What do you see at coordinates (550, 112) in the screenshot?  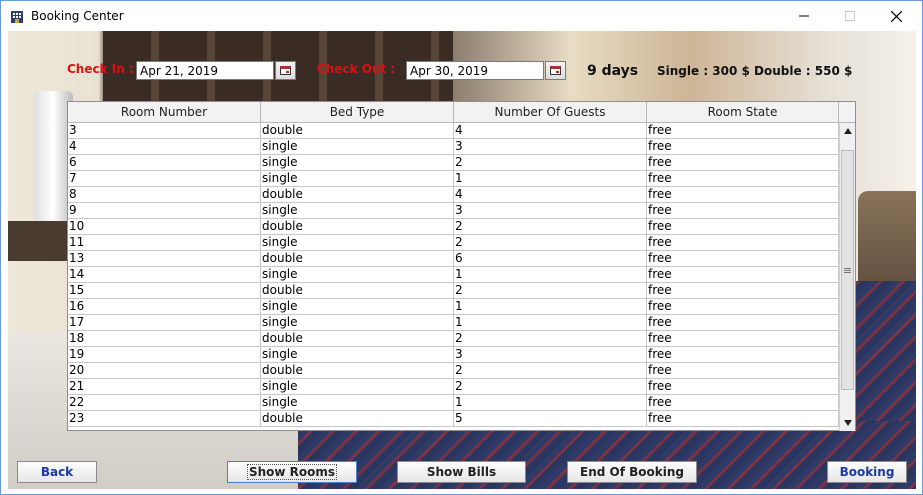 I see `column-header-number-of-guests: Number Of Guests` at bounding box center [550, 112].